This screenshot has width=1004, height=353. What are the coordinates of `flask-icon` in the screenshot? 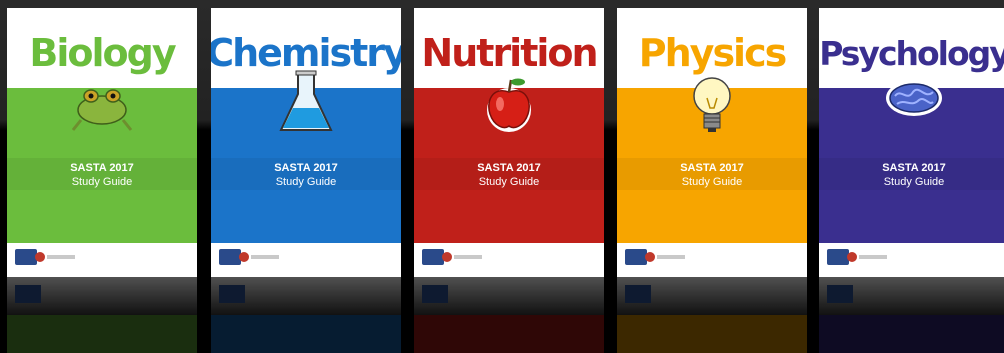 It's located at (306, 100).